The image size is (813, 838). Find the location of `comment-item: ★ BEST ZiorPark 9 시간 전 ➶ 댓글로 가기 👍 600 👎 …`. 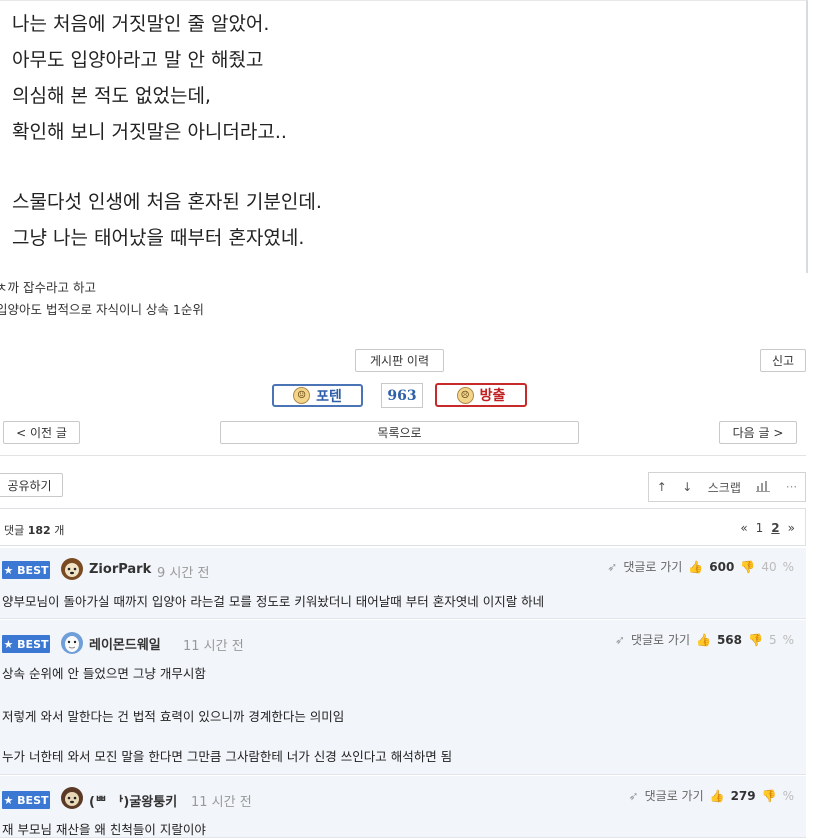

comment-item: ★ BEST ZiorPark 9 시간 전 ➶ 댓글로 가기 👍 600 👎 … is located at coordinates (403, 583).